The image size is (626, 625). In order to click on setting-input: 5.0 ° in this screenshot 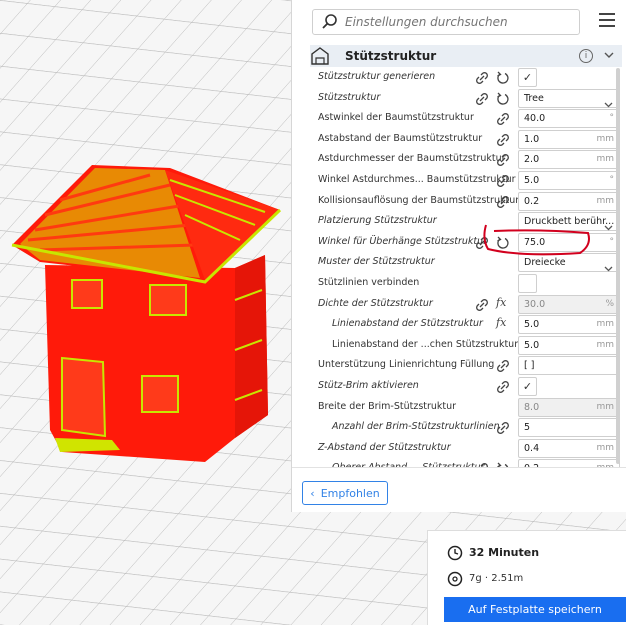, I will do `click(569, 180)`.